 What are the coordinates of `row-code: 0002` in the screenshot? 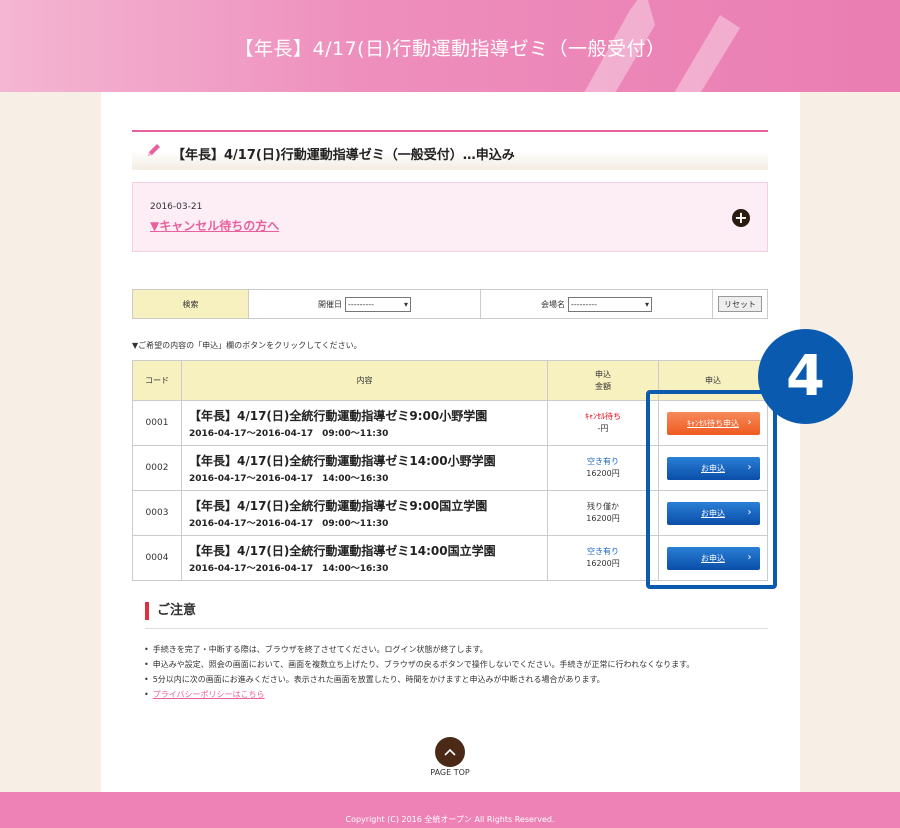 It's located at (157, 468).